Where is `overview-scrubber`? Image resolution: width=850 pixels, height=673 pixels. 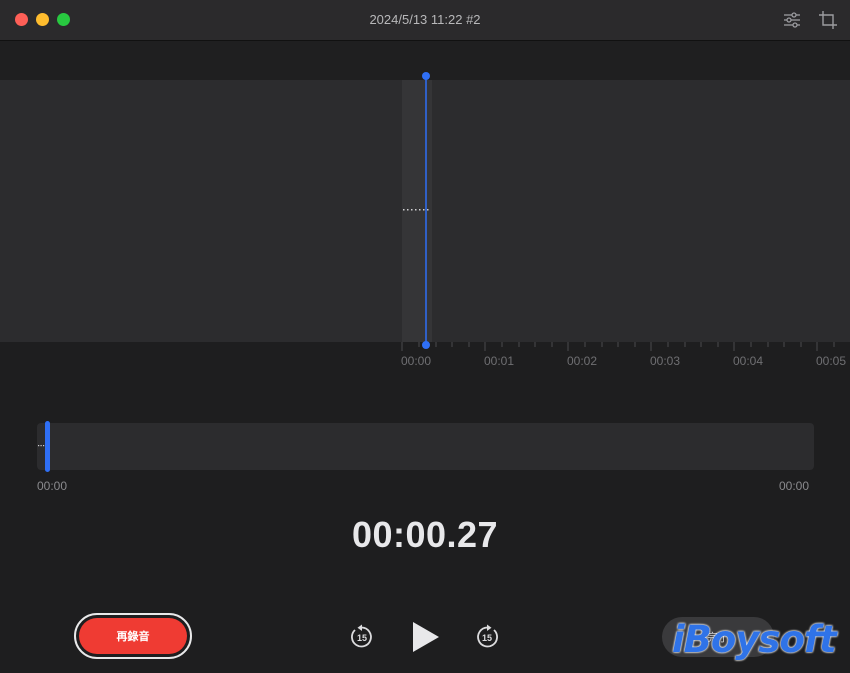
overview-scrubber is located at coordinates (425, 446).